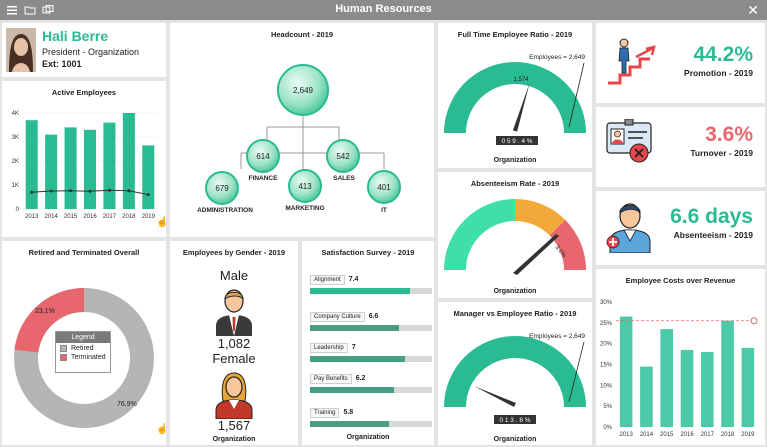 This screenshot has width=767, height=447. Describe the element at coordinates (711, 216) in the screenshot. I see `absenteeism-days-value: 6.6 days` at that location.